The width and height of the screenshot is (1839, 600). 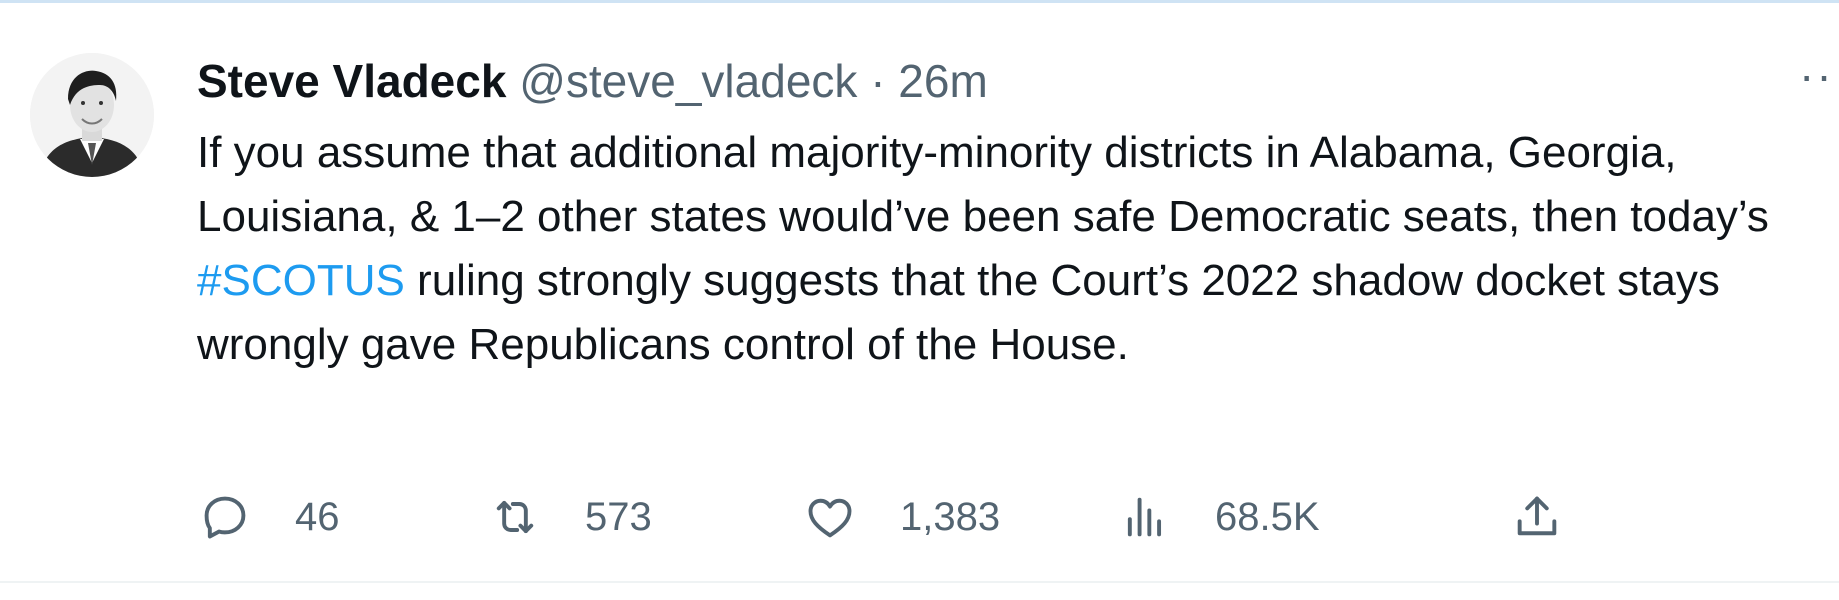 What do you see at coordinates (688, 81) in the screenshot?
I see `author-handle: @steve_vladeck` at bounding box center [688, 81].